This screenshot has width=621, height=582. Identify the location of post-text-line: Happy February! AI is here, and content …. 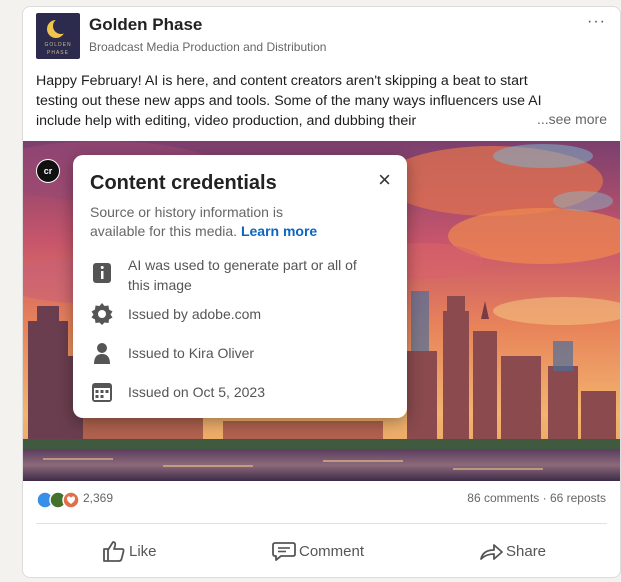
(282, 81).